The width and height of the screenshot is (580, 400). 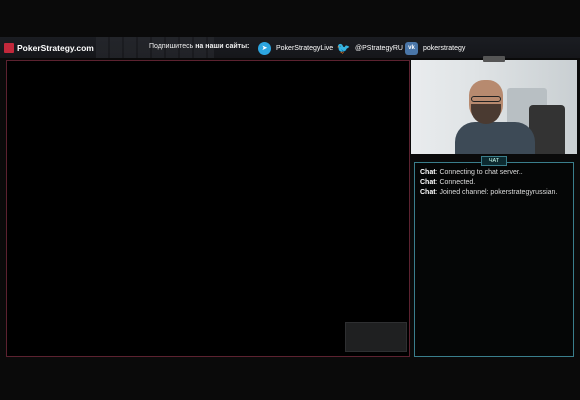 I want to click on streamer-beard, so click(x=486, y=114).